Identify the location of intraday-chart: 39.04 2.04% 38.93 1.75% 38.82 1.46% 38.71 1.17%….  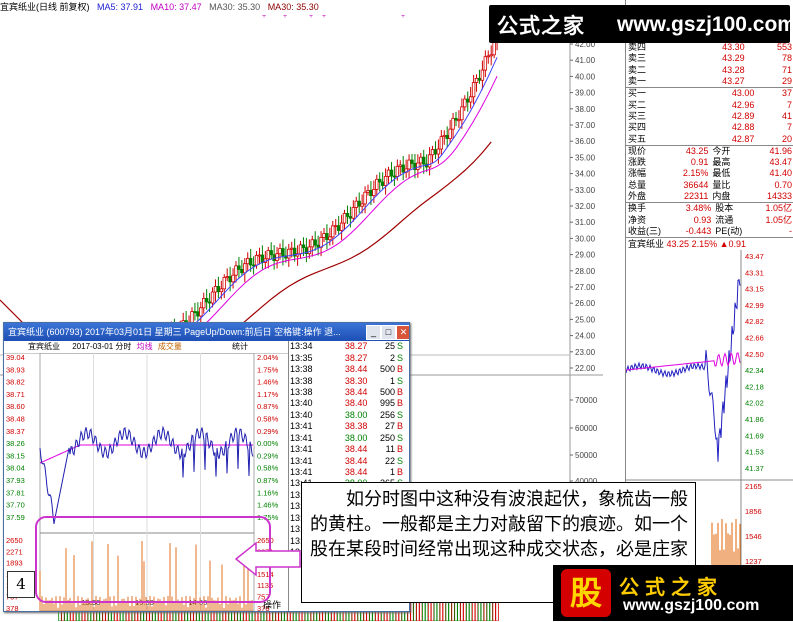
(146, 482).